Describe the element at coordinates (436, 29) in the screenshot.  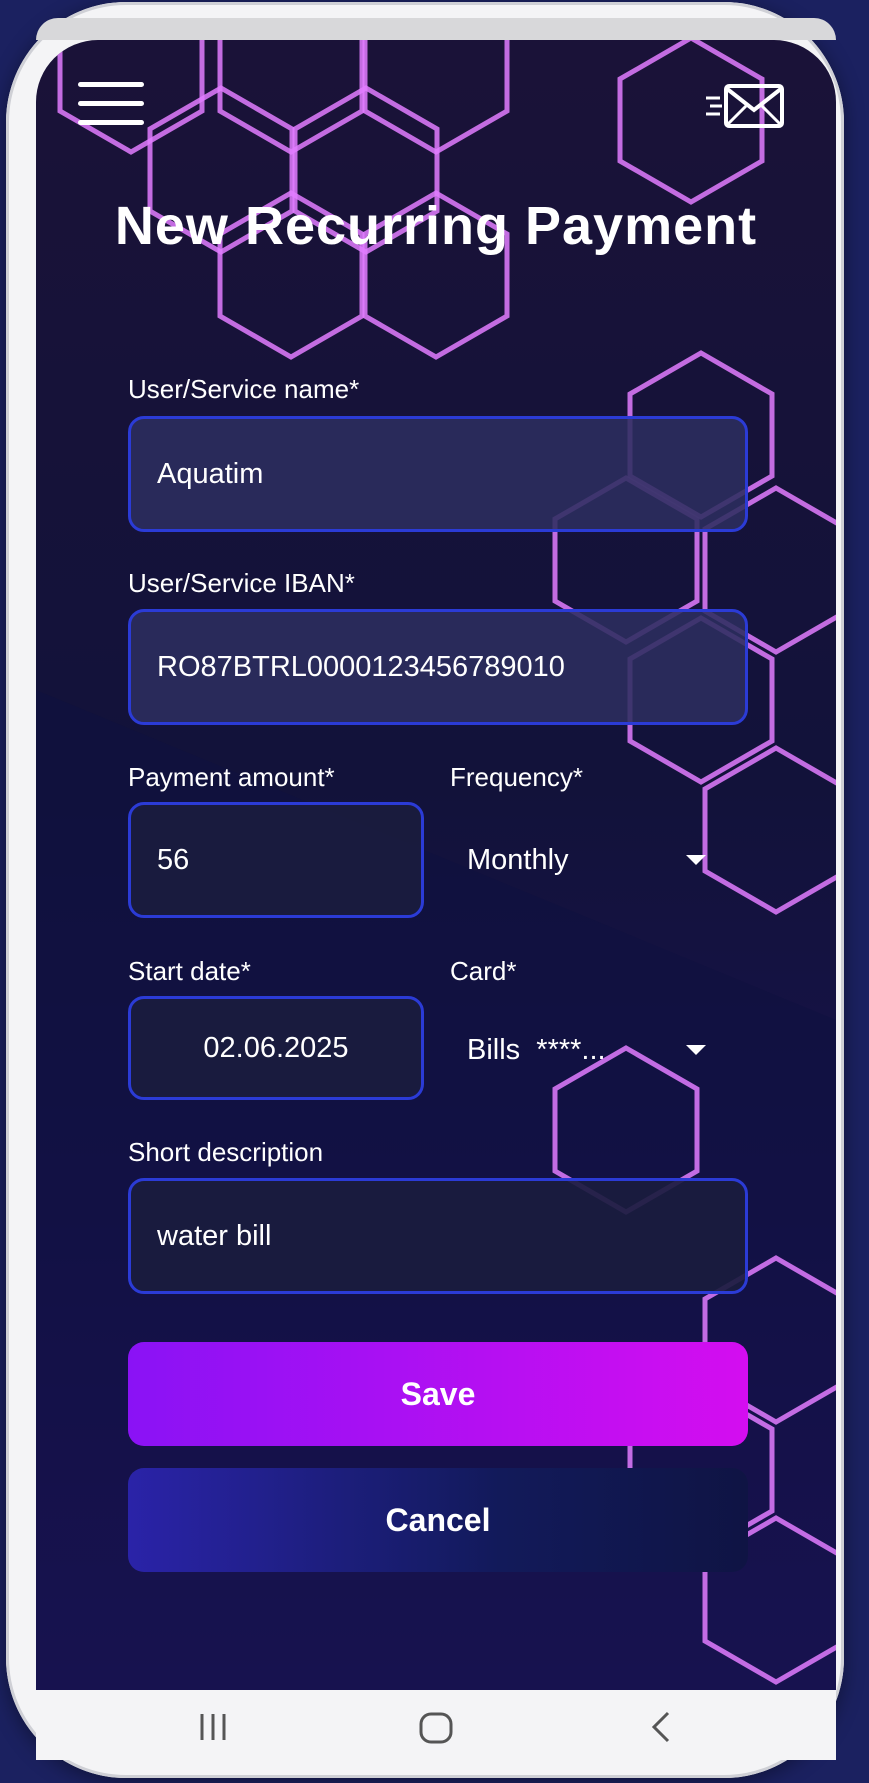
I see `status-bar` at that location.